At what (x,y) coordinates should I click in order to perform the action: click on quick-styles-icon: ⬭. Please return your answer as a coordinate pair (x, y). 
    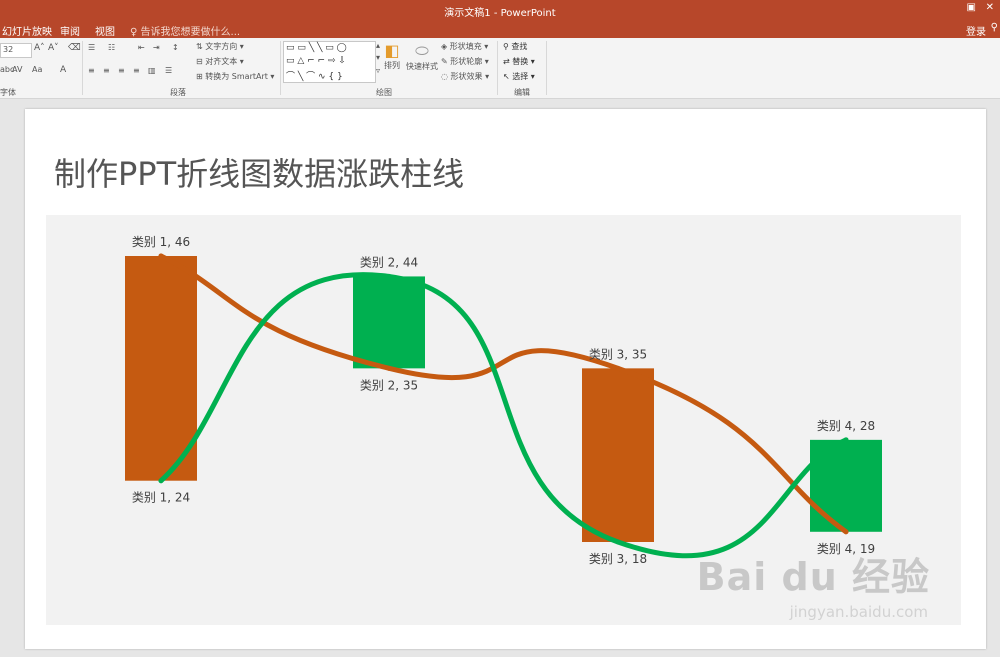
    Looking at the image, I should click on (422, 50).